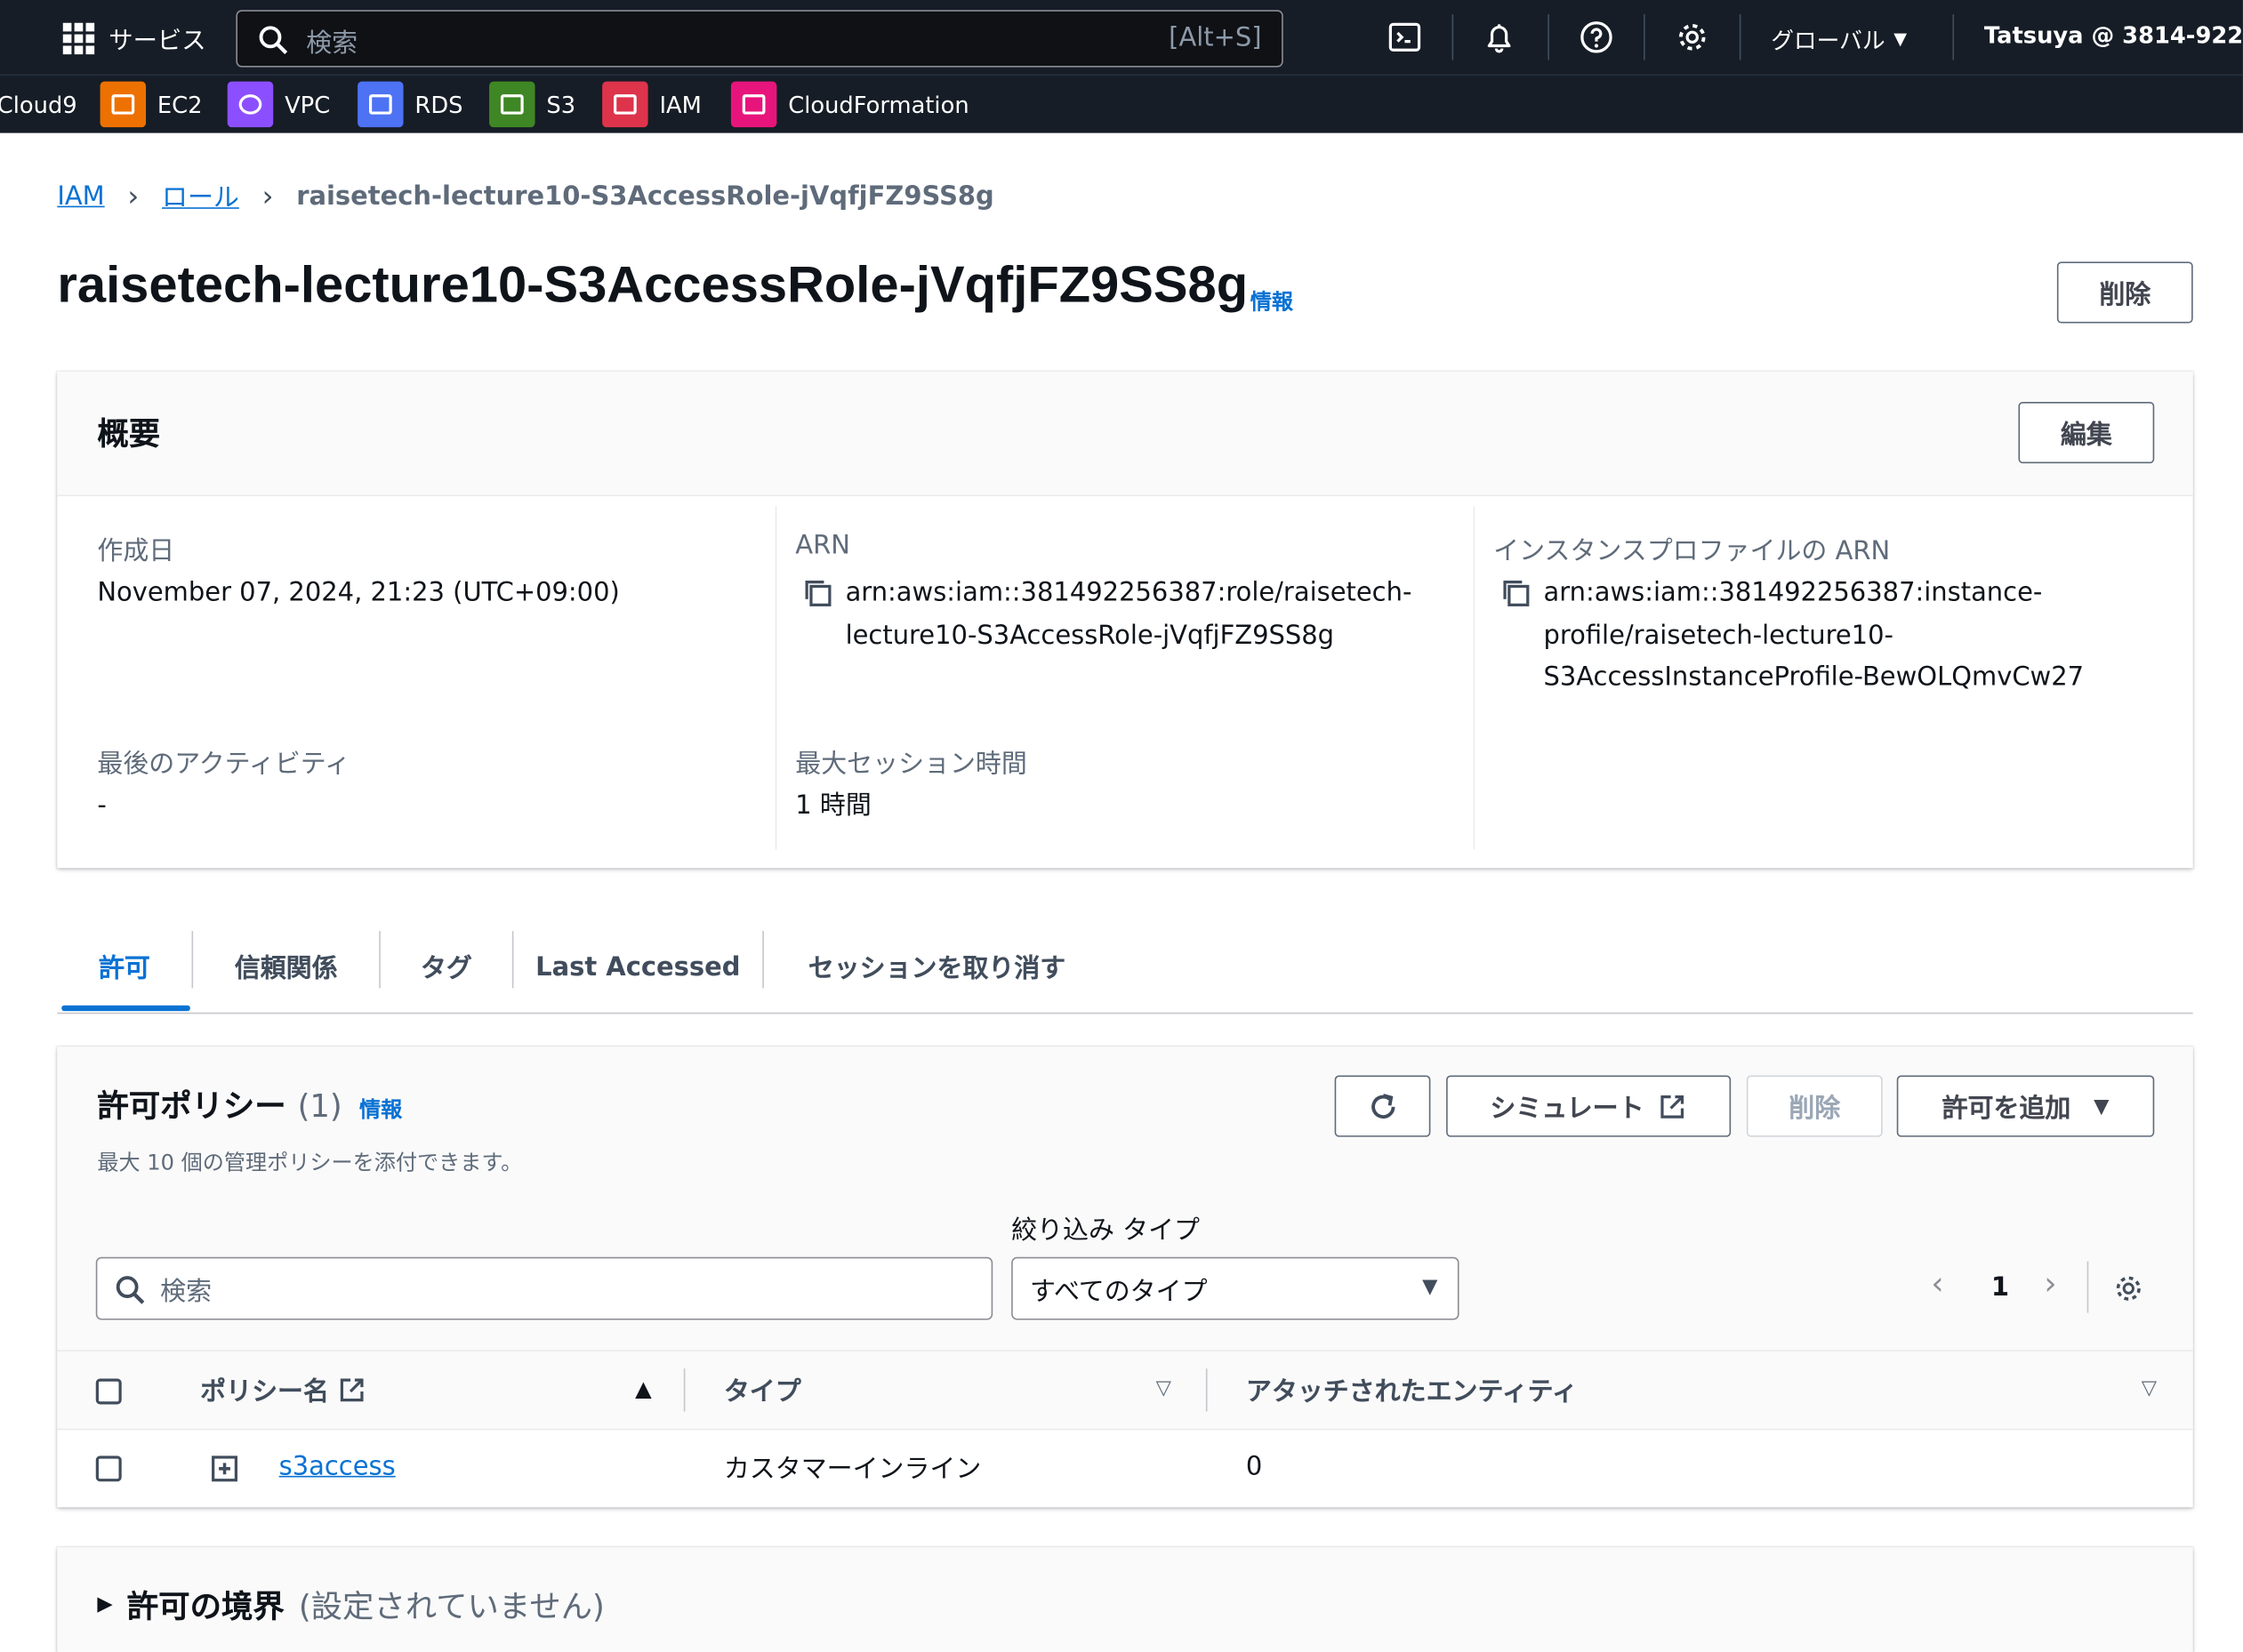  What do you see at coordinates (1597, 37) in the screenshot?
I see `help-icon` at bounding box center [1597, 37].